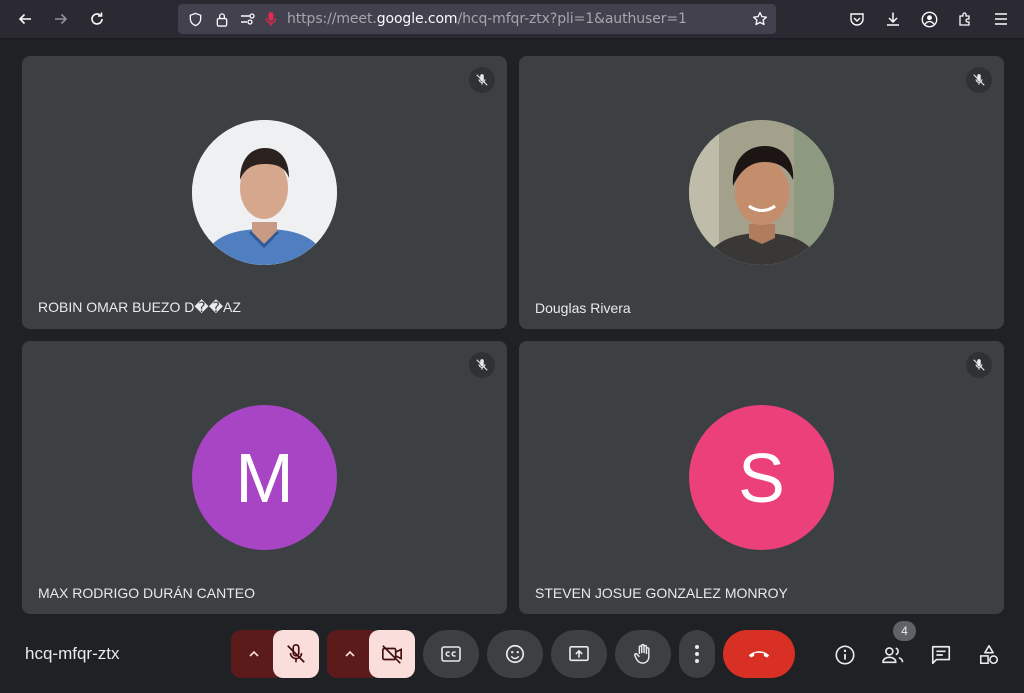  I want to click on mic-toggle-button, so click(296, 654).